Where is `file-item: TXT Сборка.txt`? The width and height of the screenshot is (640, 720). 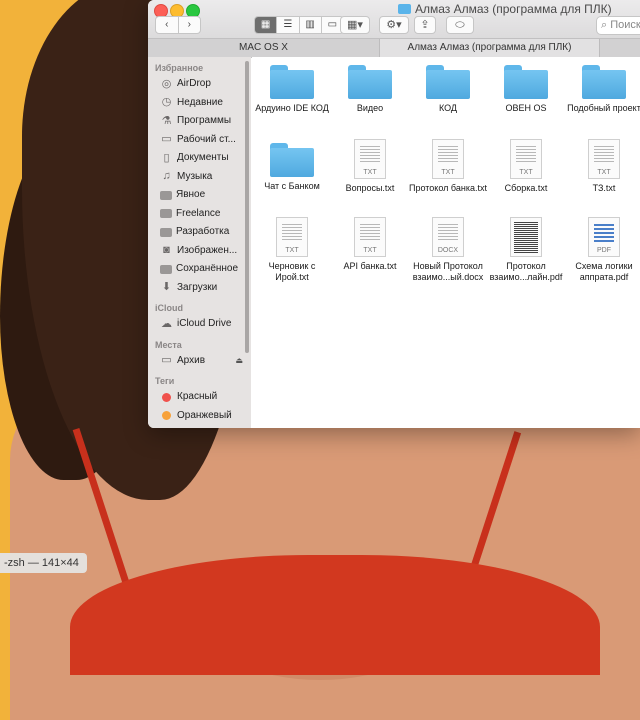
file-item: TXT Сборка.txt is located at coordinates (526, 166).